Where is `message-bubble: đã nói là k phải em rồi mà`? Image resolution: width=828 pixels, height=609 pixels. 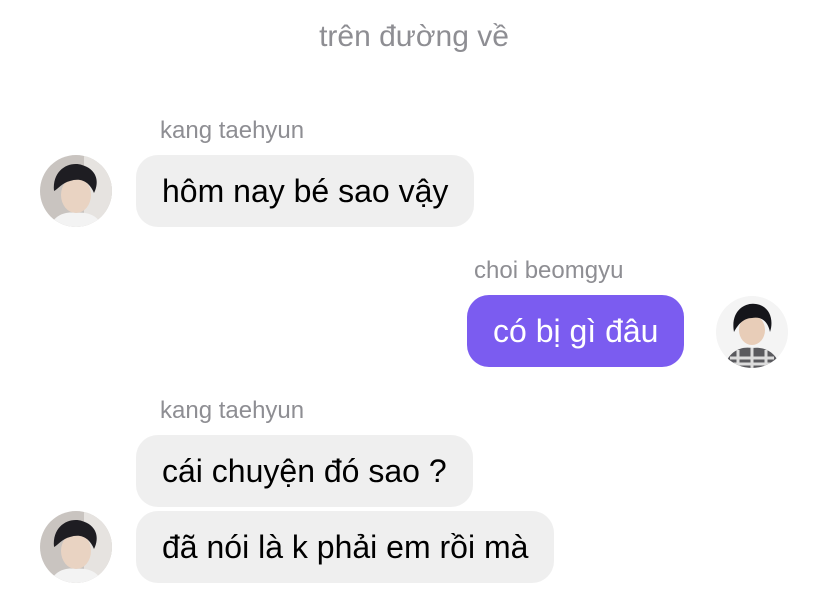 message-bubble: đã nói là k phải em rồi mà is located at coordinates (345, 547).